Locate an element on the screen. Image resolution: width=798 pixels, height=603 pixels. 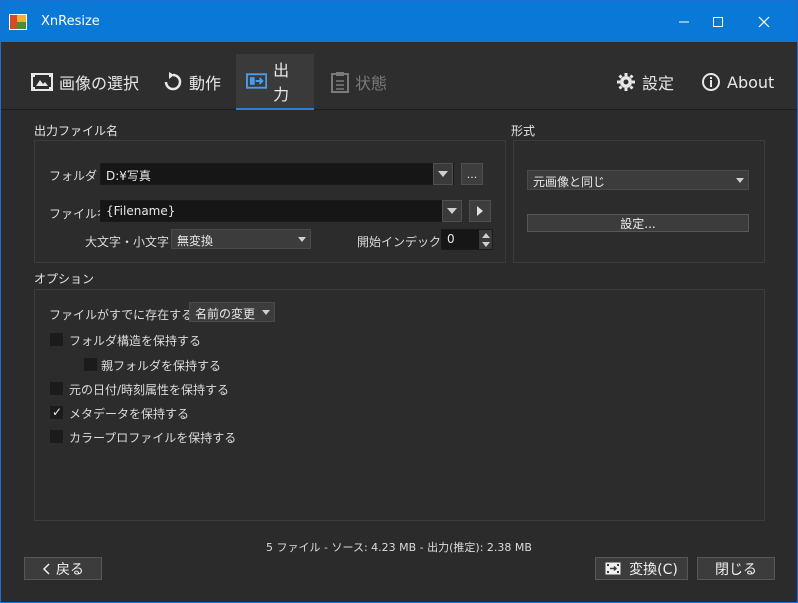
tab-select-images: 画像の選択 is located at coordinates (85, 82).